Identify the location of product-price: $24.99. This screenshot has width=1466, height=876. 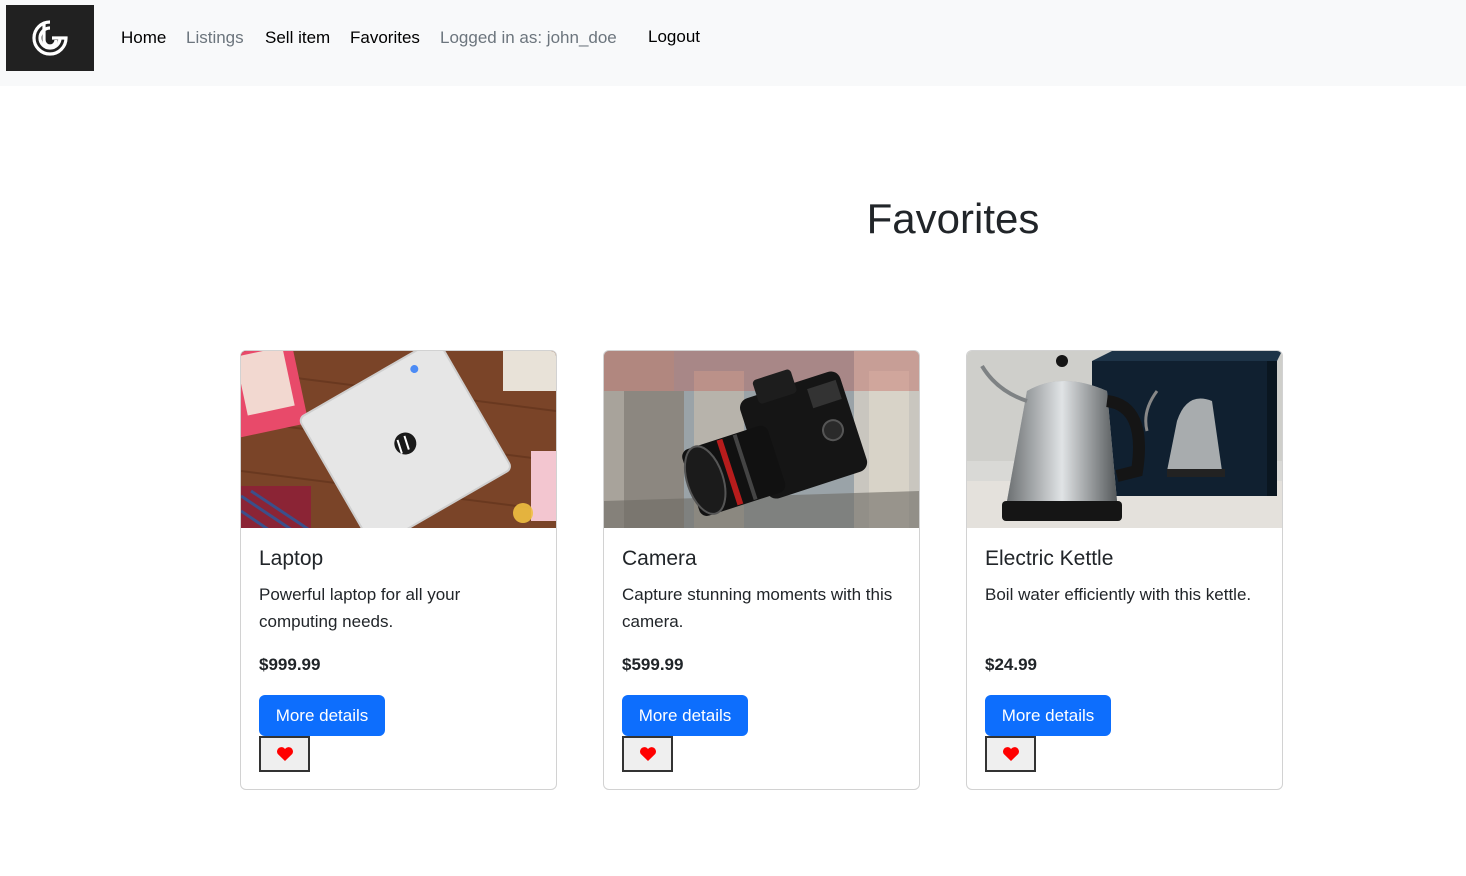
(1011, 664).